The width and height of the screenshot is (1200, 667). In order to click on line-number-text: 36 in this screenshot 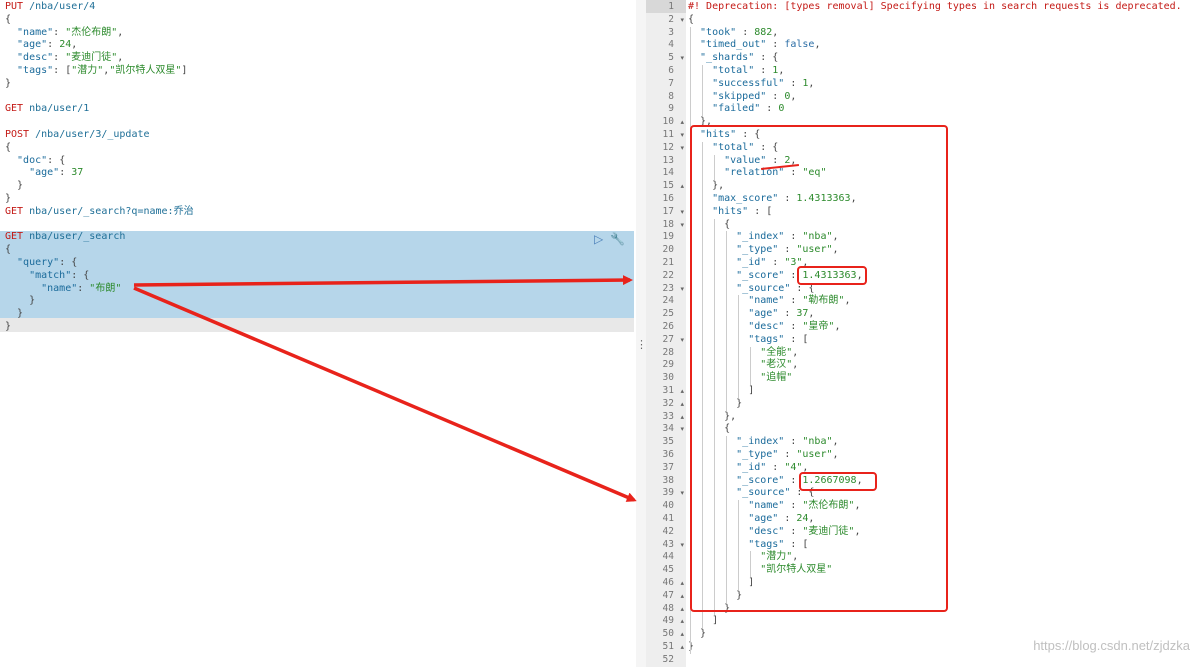, I will do `click(668, 454)`.